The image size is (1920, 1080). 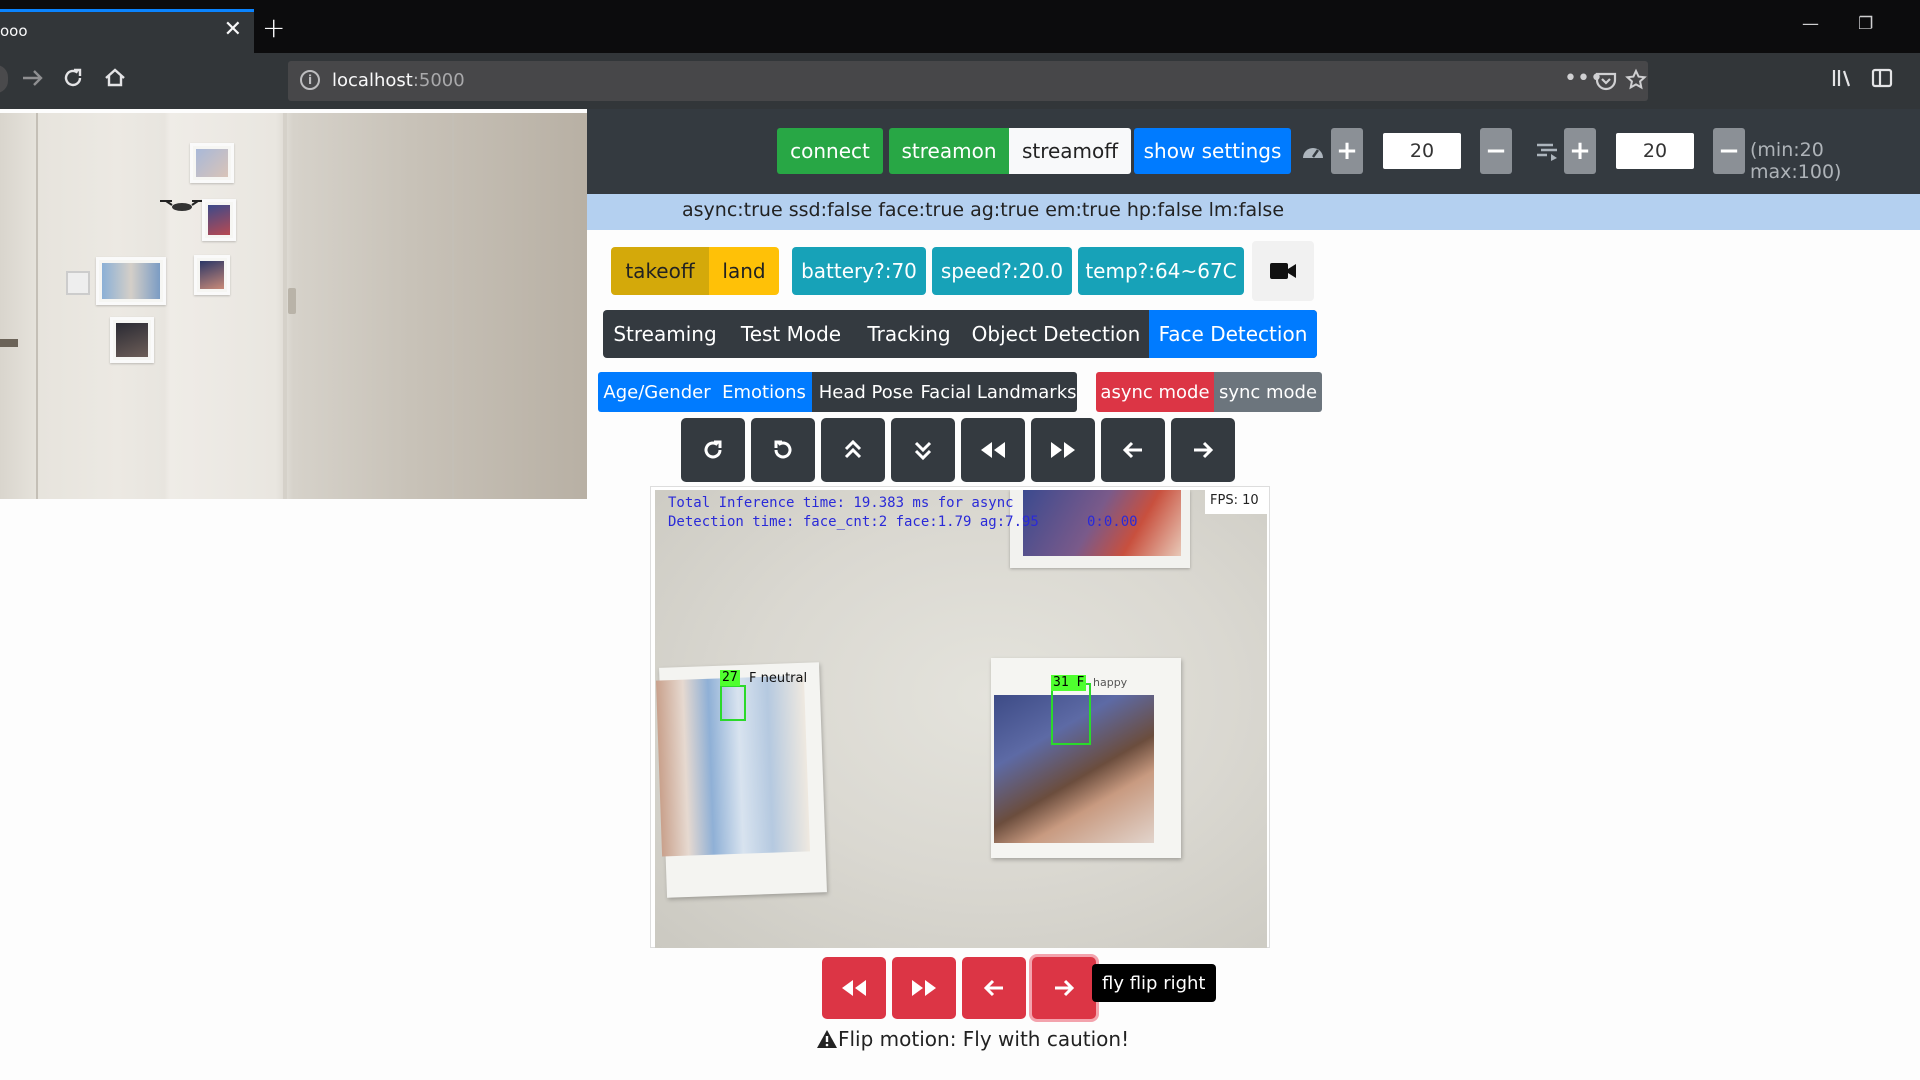 I want to click on takeoff-button: takeoff, so click(x=660, y=271).